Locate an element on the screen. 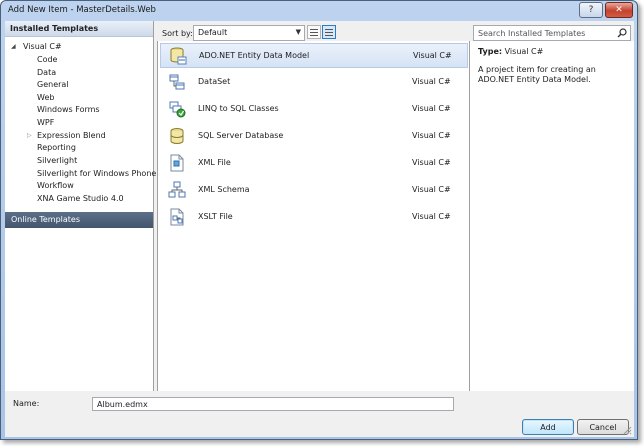  type-row: Type: Visual C# is located at coordinates (510, 51).